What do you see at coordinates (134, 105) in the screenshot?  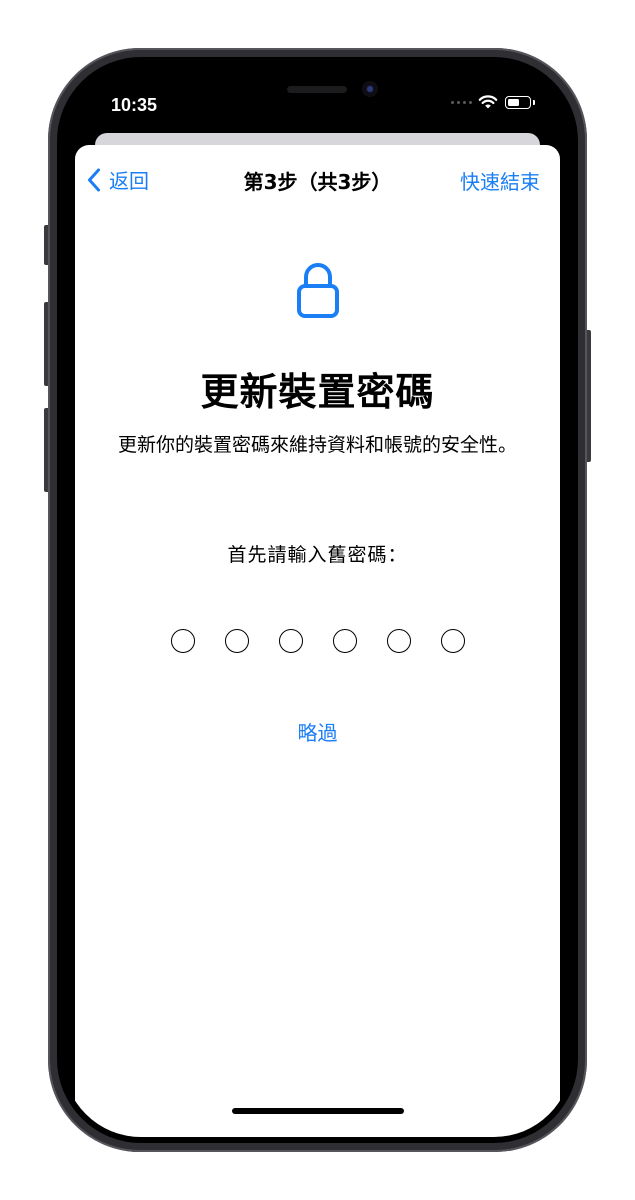 I see `status-time: 10:35` at bounding box center [134, 105].